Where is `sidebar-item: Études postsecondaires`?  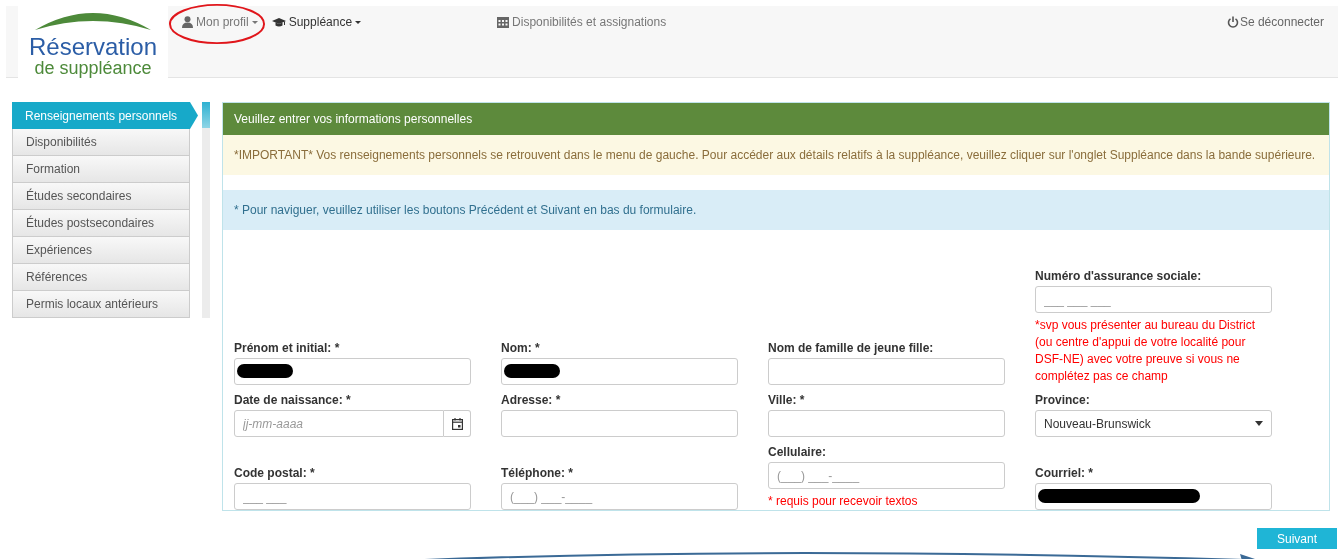
sidebar-item: Études postsecondaires is located at coordinates (101, 223).